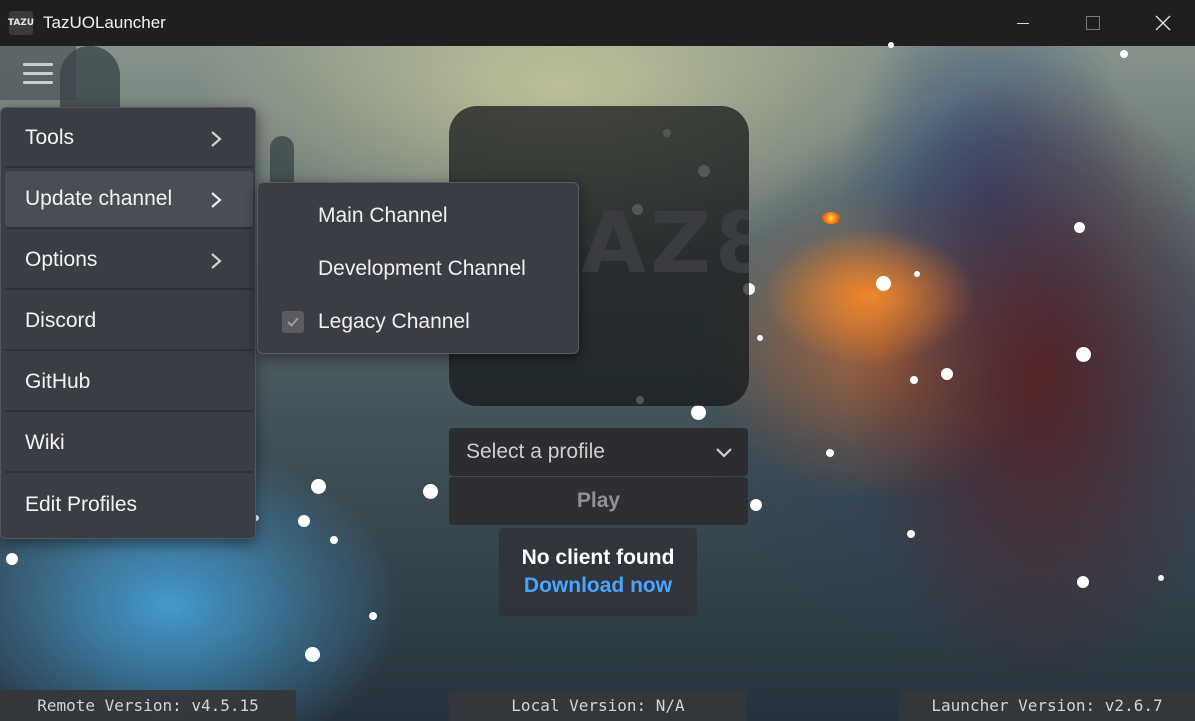 Image resolution: width=1195 pixels, height=721 pixels. Describe the element at coordinates (61, 259) in the screenshot. I see `menu-item-label: Options` at that location.